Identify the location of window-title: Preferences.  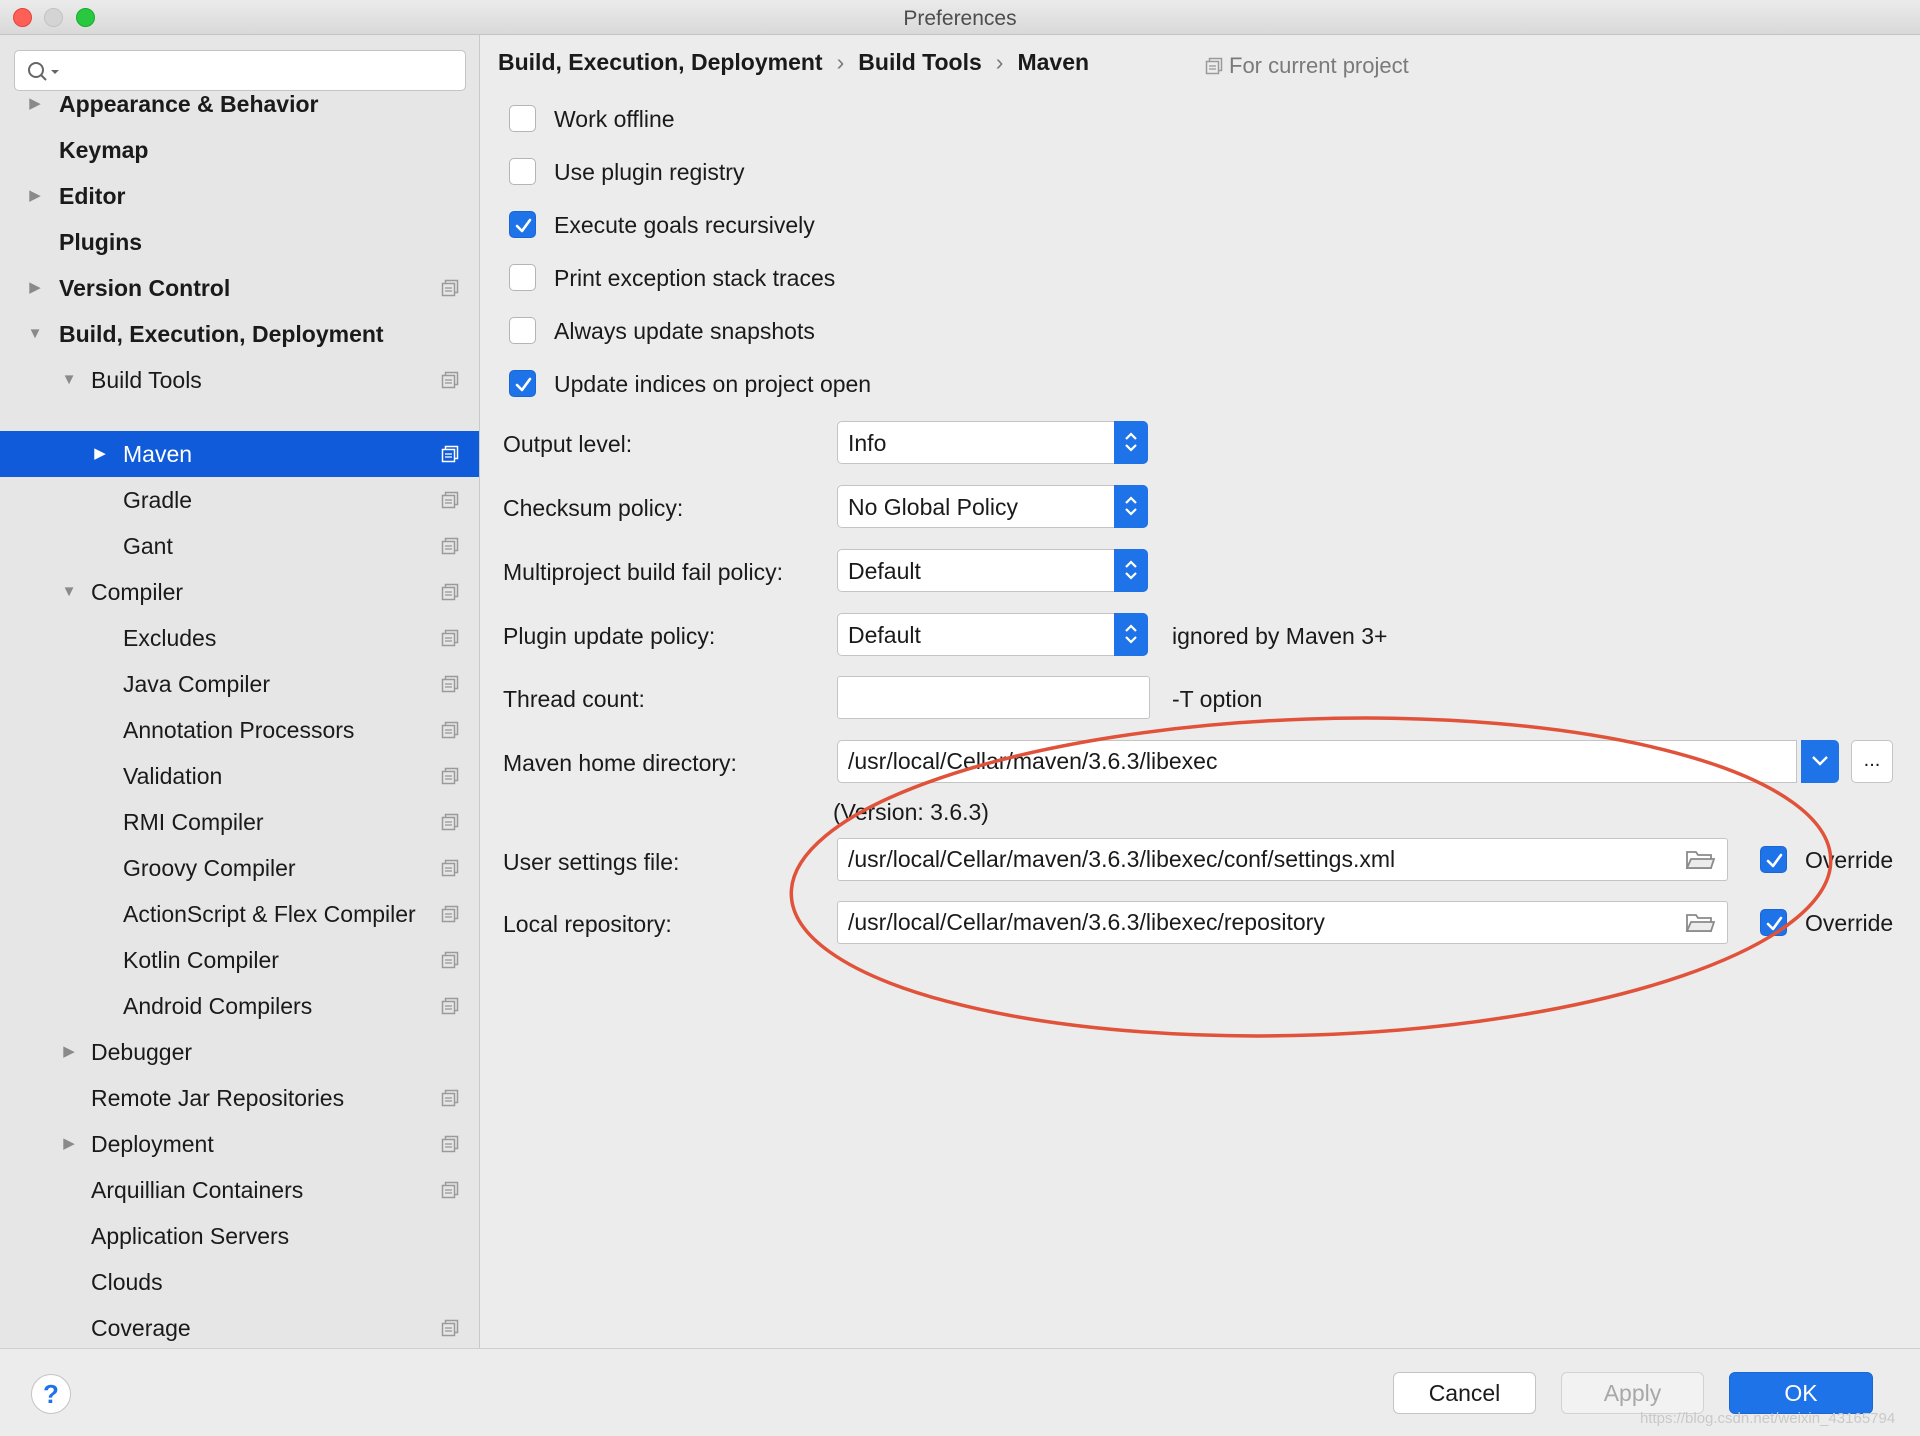
(960, 18).